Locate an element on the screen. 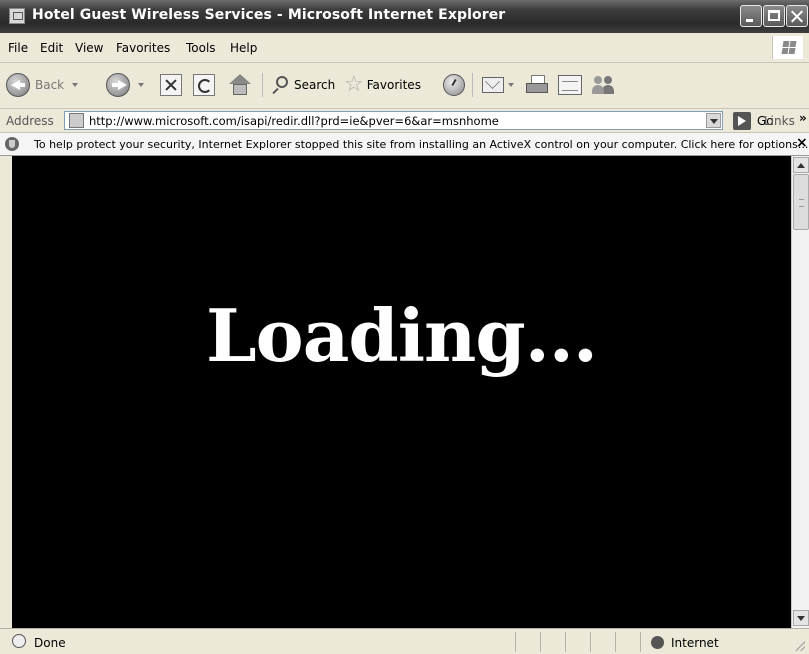  refresh-button is located at coordinates (204, 85).